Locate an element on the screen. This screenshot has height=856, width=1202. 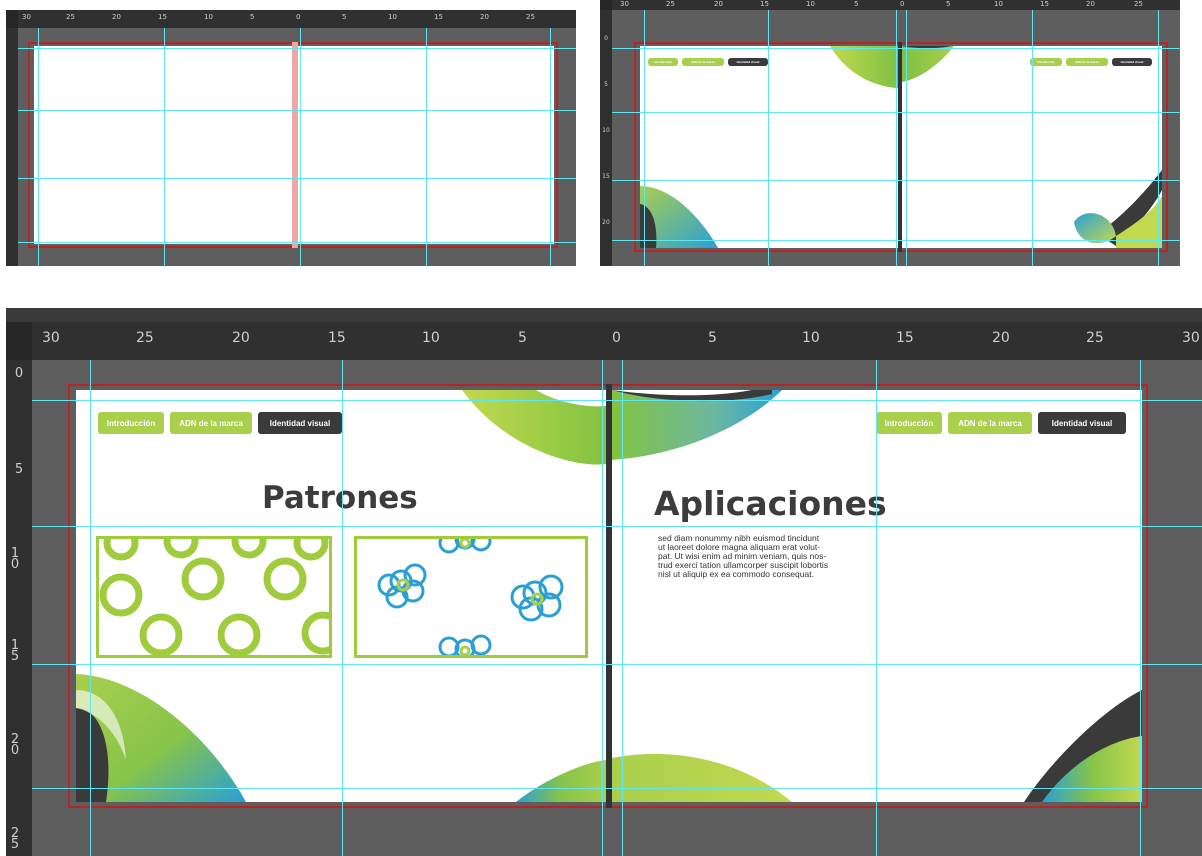
vertical-ruler: 0 5 10 15 20 25 is located at coordinates (19, 608).